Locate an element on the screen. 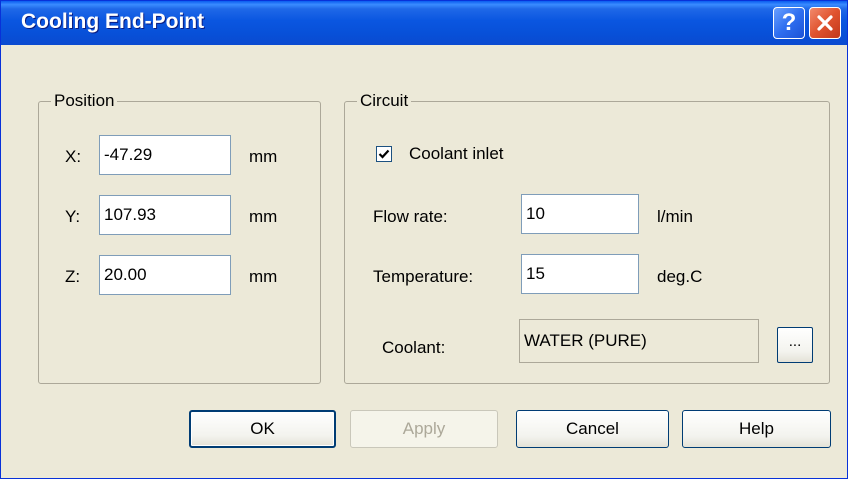 The width and height of the screenshot is (848, 479). z-unit: mm is located at coordinates (263, 276).